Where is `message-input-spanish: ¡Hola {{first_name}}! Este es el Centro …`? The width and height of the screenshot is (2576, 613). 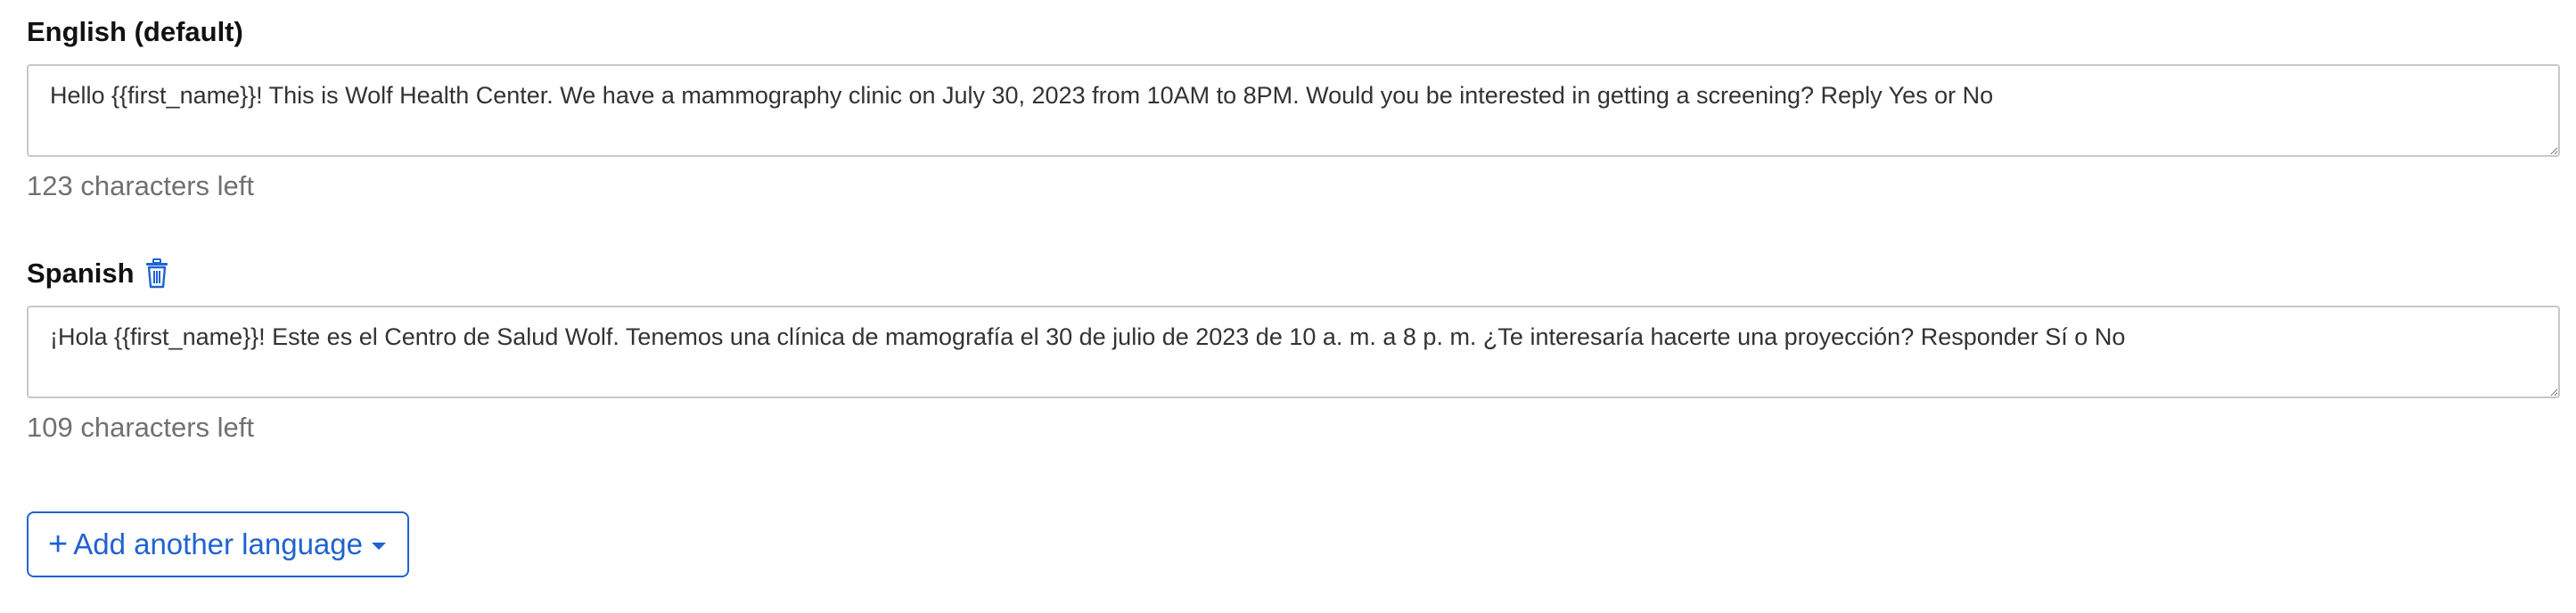 message-input-spanish: ¡Hola {{first_name}}! Este es el Centro … is located at coordinates (1294, 352).